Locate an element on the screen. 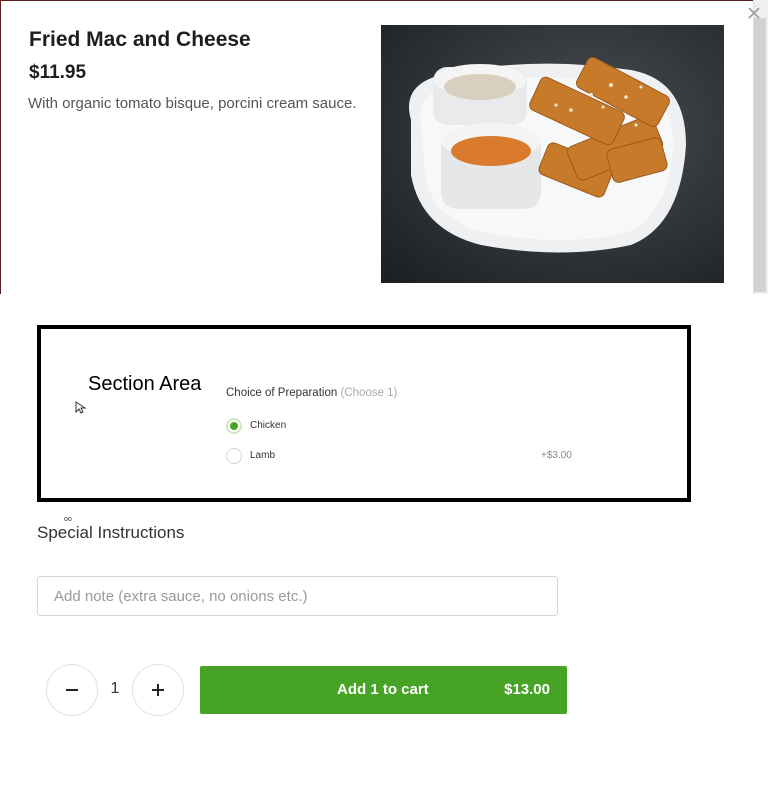 Image resolution: width=772 pixels, height=806 pixels. close-icon is located at coordinates (754, 13).